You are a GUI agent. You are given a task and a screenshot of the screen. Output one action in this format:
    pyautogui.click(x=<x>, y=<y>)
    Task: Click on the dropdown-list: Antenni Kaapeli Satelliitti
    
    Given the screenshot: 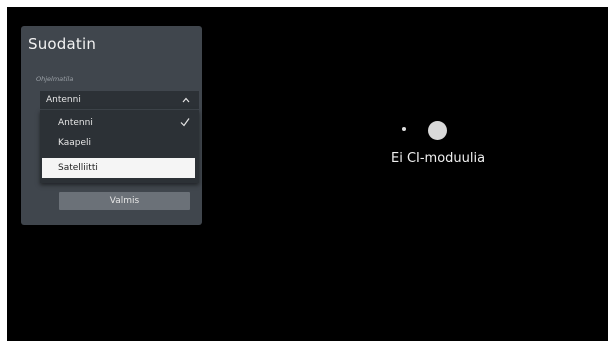 What is the action you would take?
    pyautogui.click(x=119, y=146)
    